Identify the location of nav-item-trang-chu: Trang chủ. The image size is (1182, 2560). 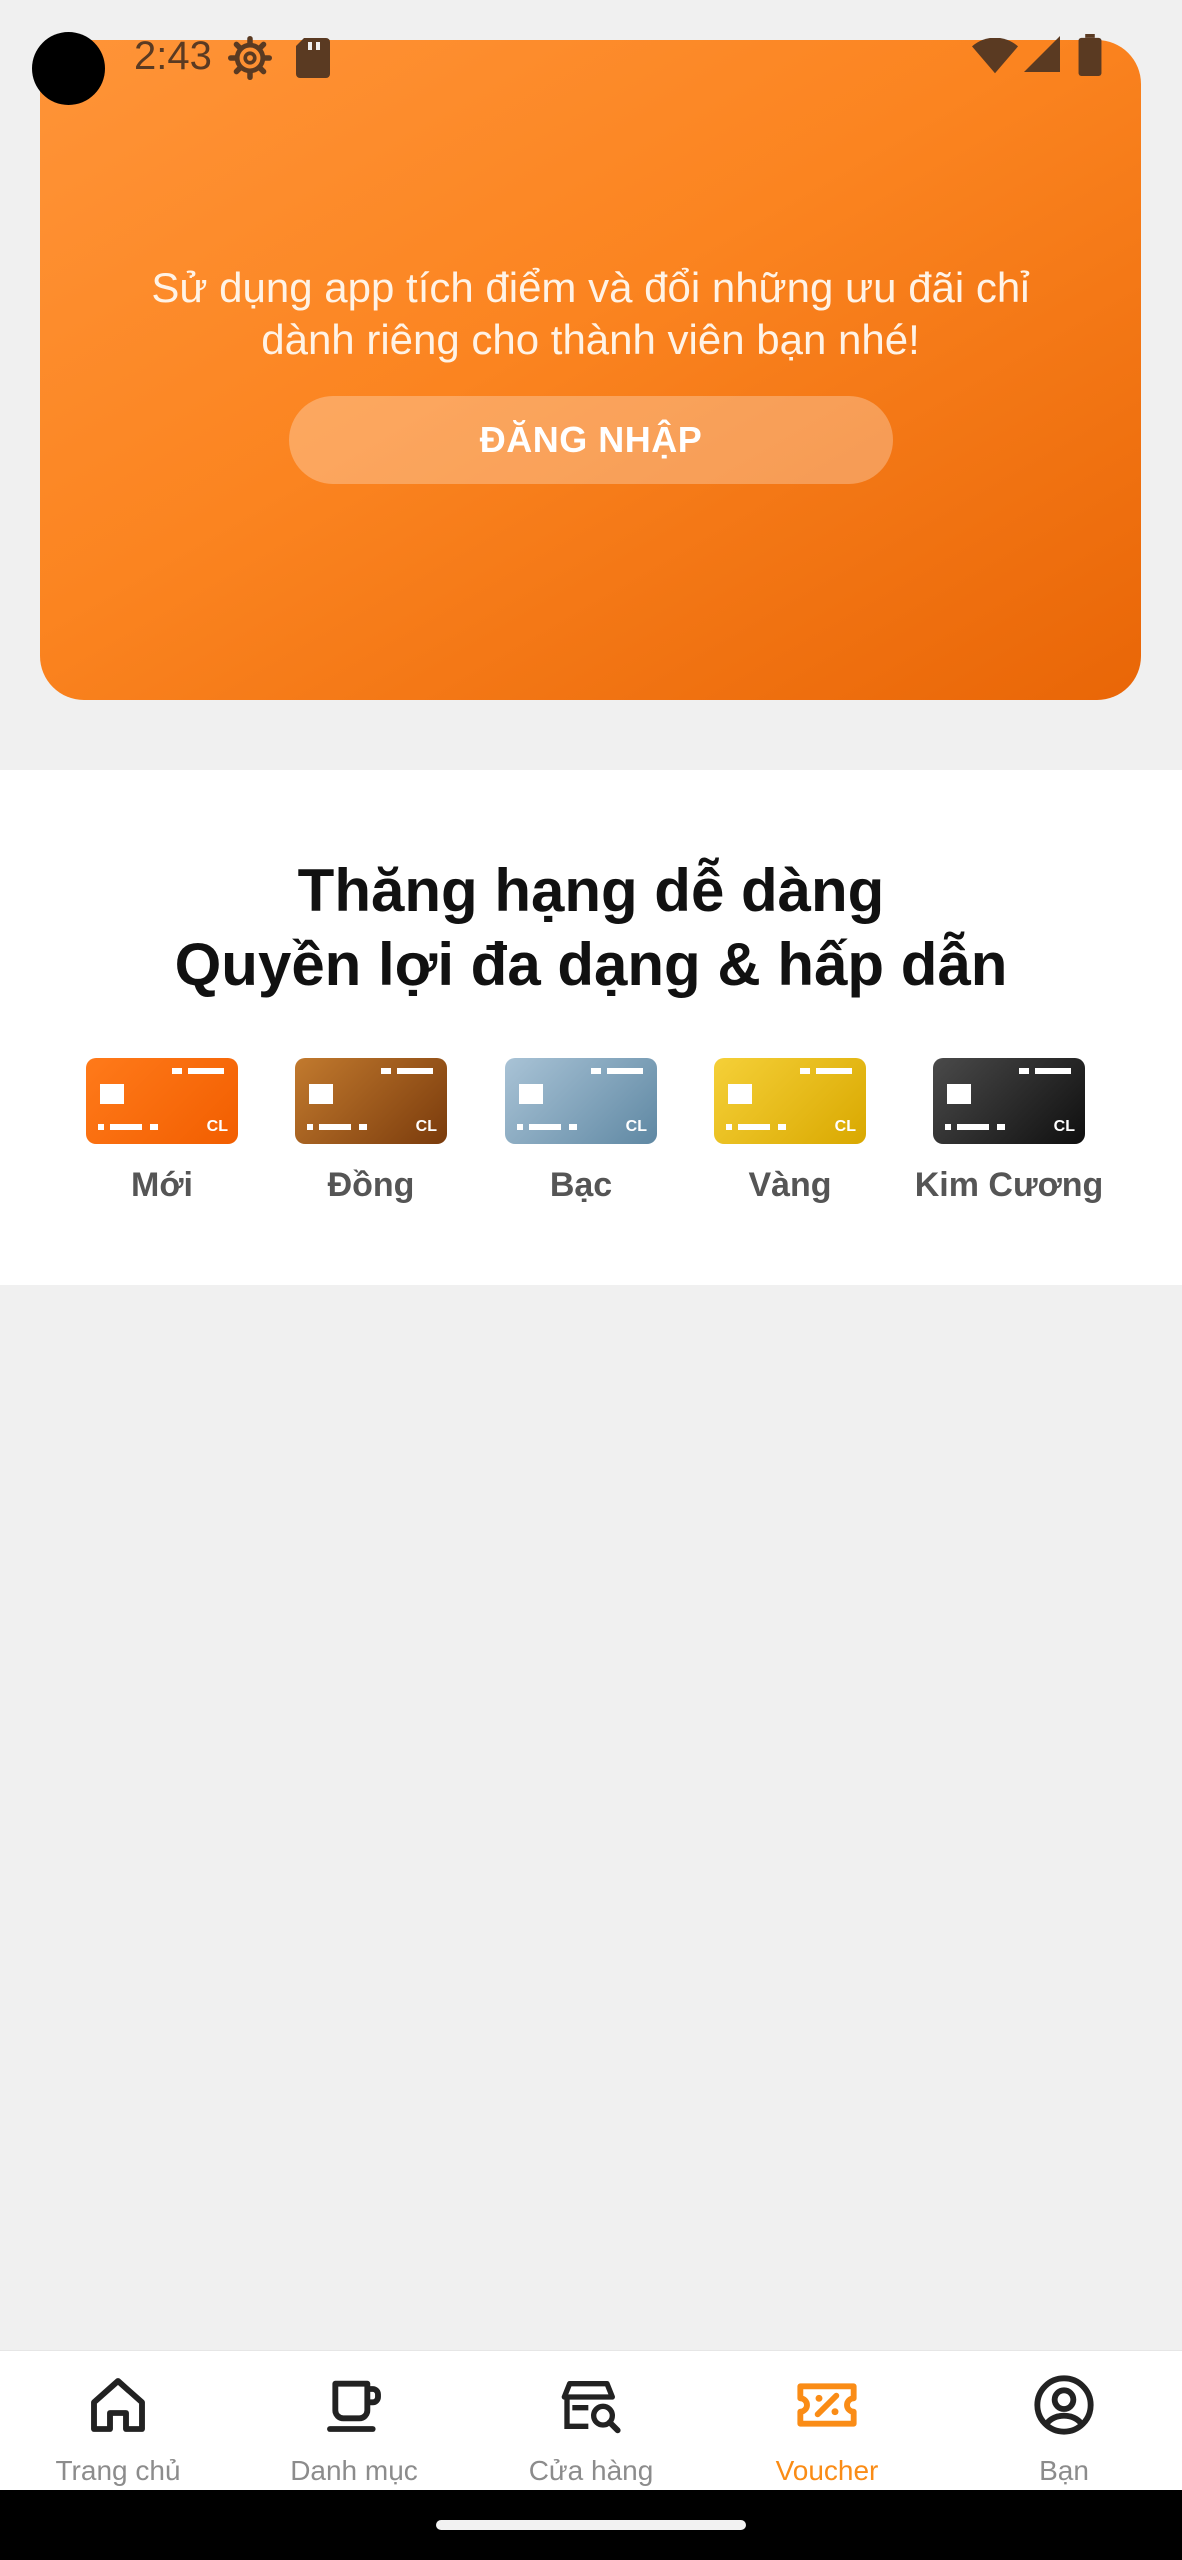
(118, 2421).